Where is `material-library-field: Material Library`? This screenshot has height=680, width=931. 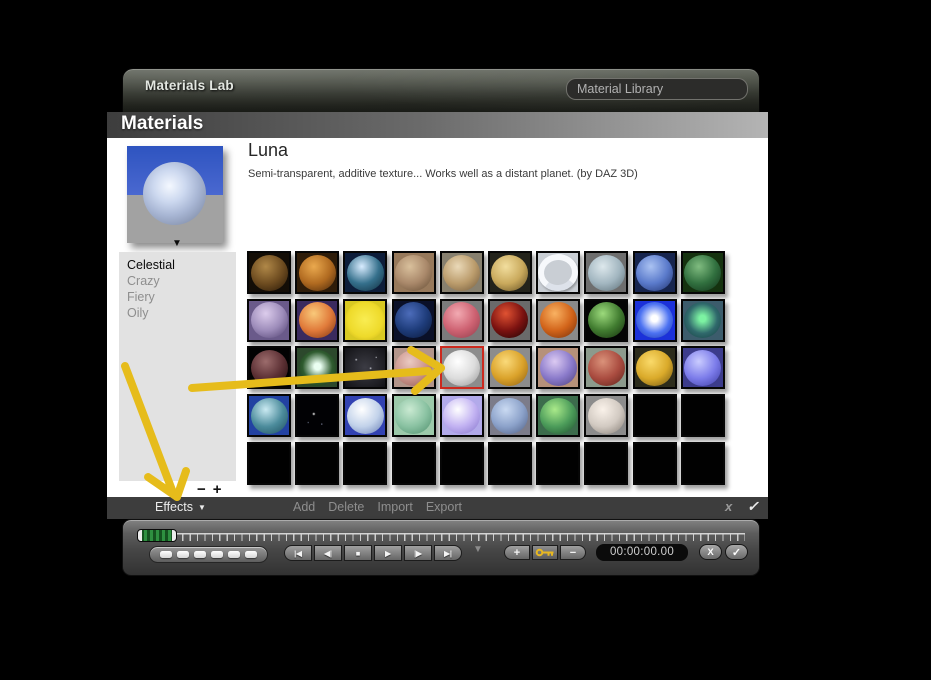
material-library-field: Material Library is located at coordinates (657, 89).